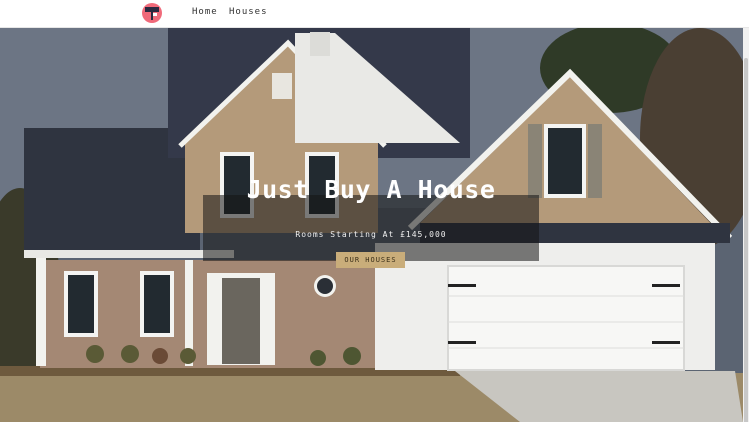 This screenshot has width=749, height=422. I want to click on nav-link-home: Home, so click(205, 12).